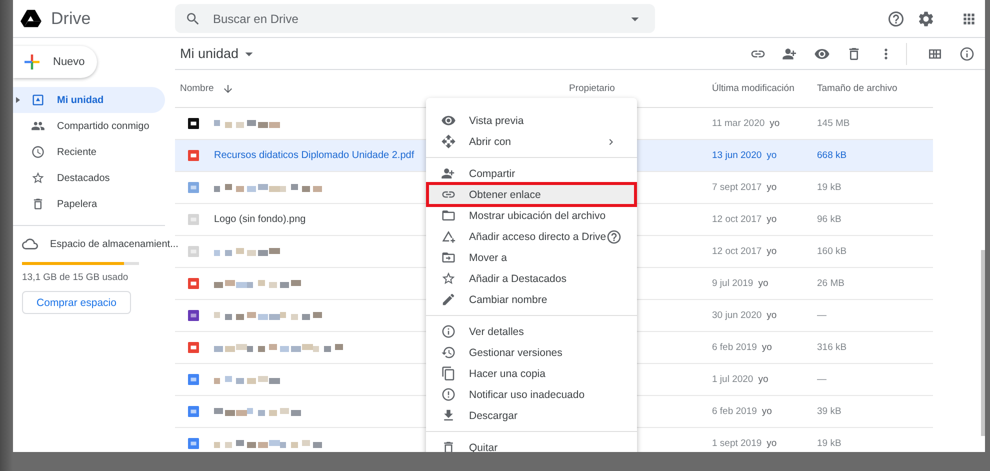 This screenshot has width=990, height=471. I want to click on modified-date: 1 sept 2019, so click(737, 443).